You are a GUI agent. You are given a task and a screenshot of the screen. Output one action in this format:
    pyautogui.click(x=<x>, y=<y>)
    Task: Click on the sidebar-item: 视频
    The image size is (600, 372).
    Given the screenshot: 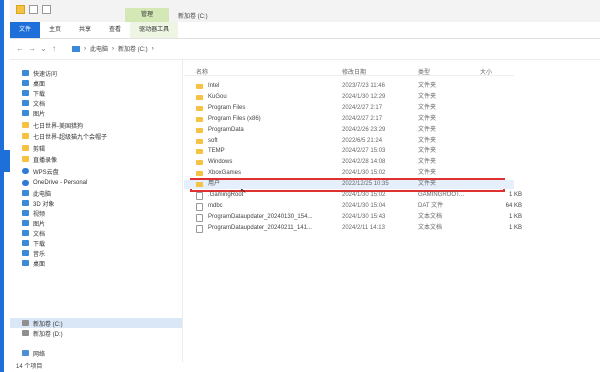 What is the action you would take?
    pyautogui.click(x=33, y=213)
    